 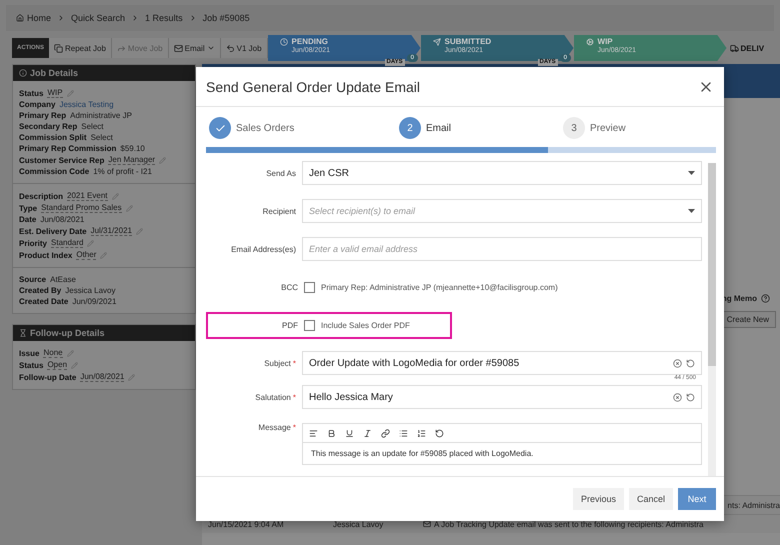 What do you see at coordinates (104, 73) in the screenshot?
I see `panel-header: Job Details` at bounding box center [104, 73].